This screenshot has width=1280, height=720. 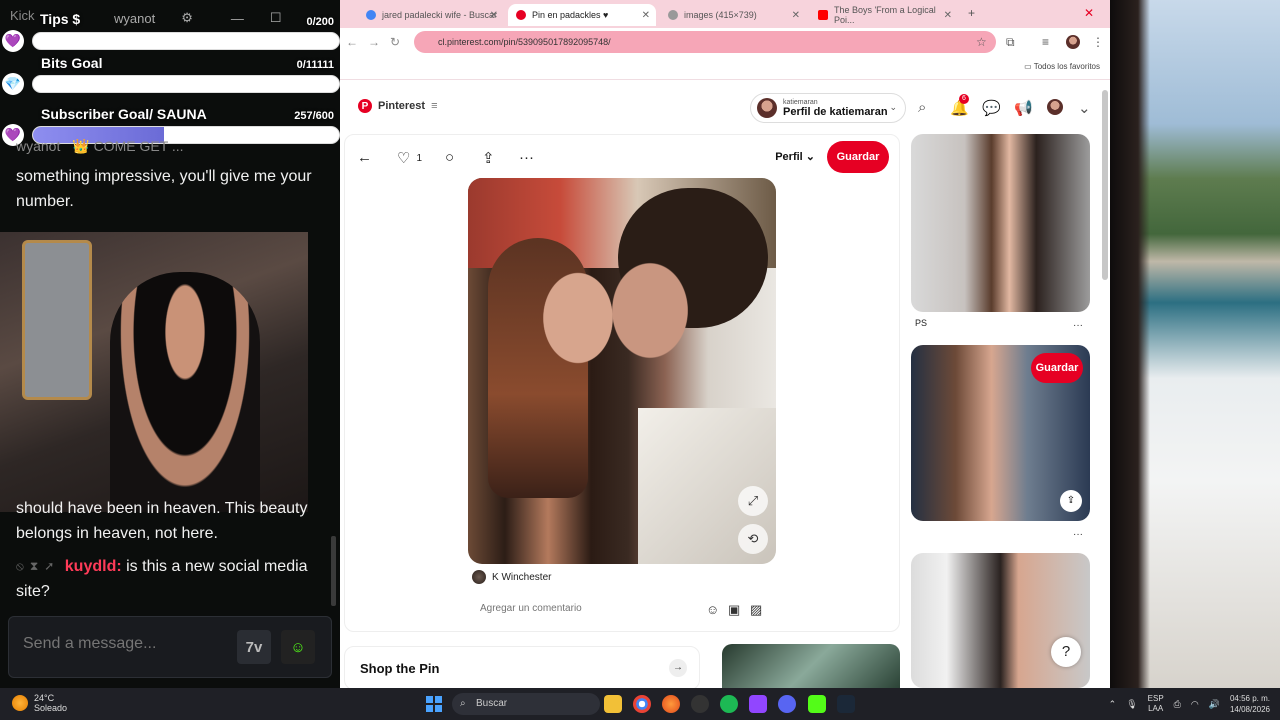 I want to click on chevron-down-icon: ⌄, so click(x=1084, y=108).